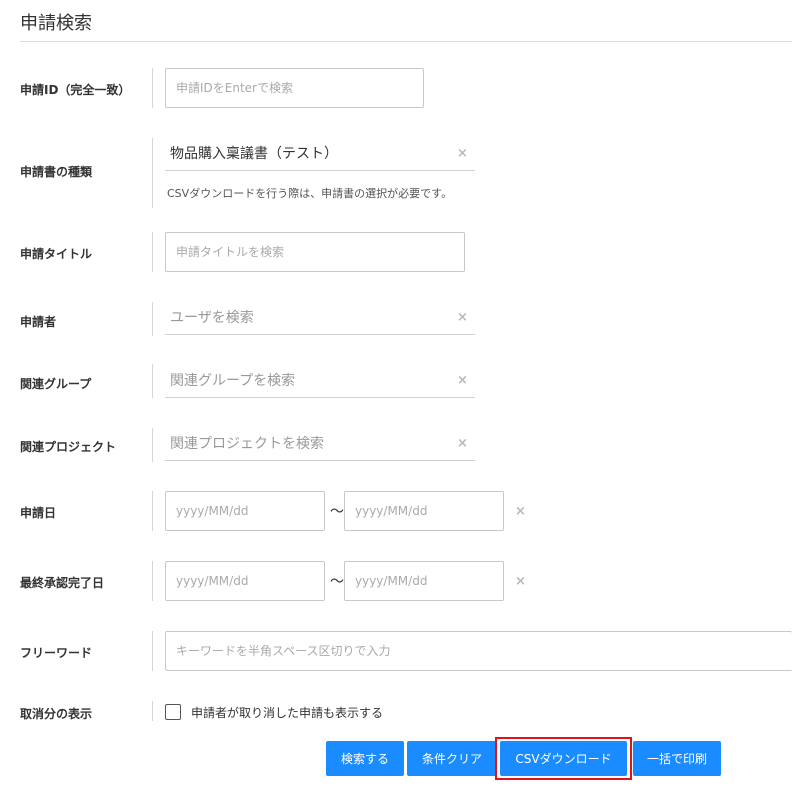 The image size is (792, 793). I want to click on show-cancelled-checkbox-label: 申請者が取り消した申請も表示する, so click(287, 712).